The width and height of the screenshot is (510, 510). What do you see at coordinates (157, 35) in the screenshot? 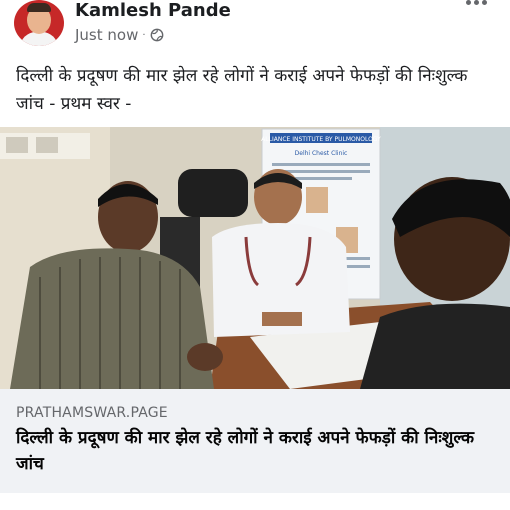
I see `globe-icon` at bounding box center [157, 35].